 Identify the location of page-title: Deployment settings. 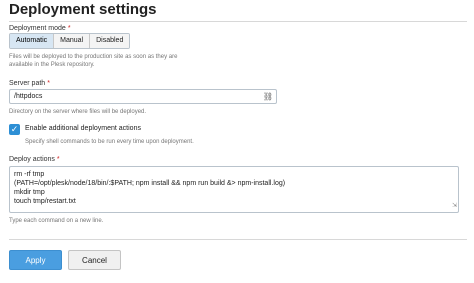
(83, 9).